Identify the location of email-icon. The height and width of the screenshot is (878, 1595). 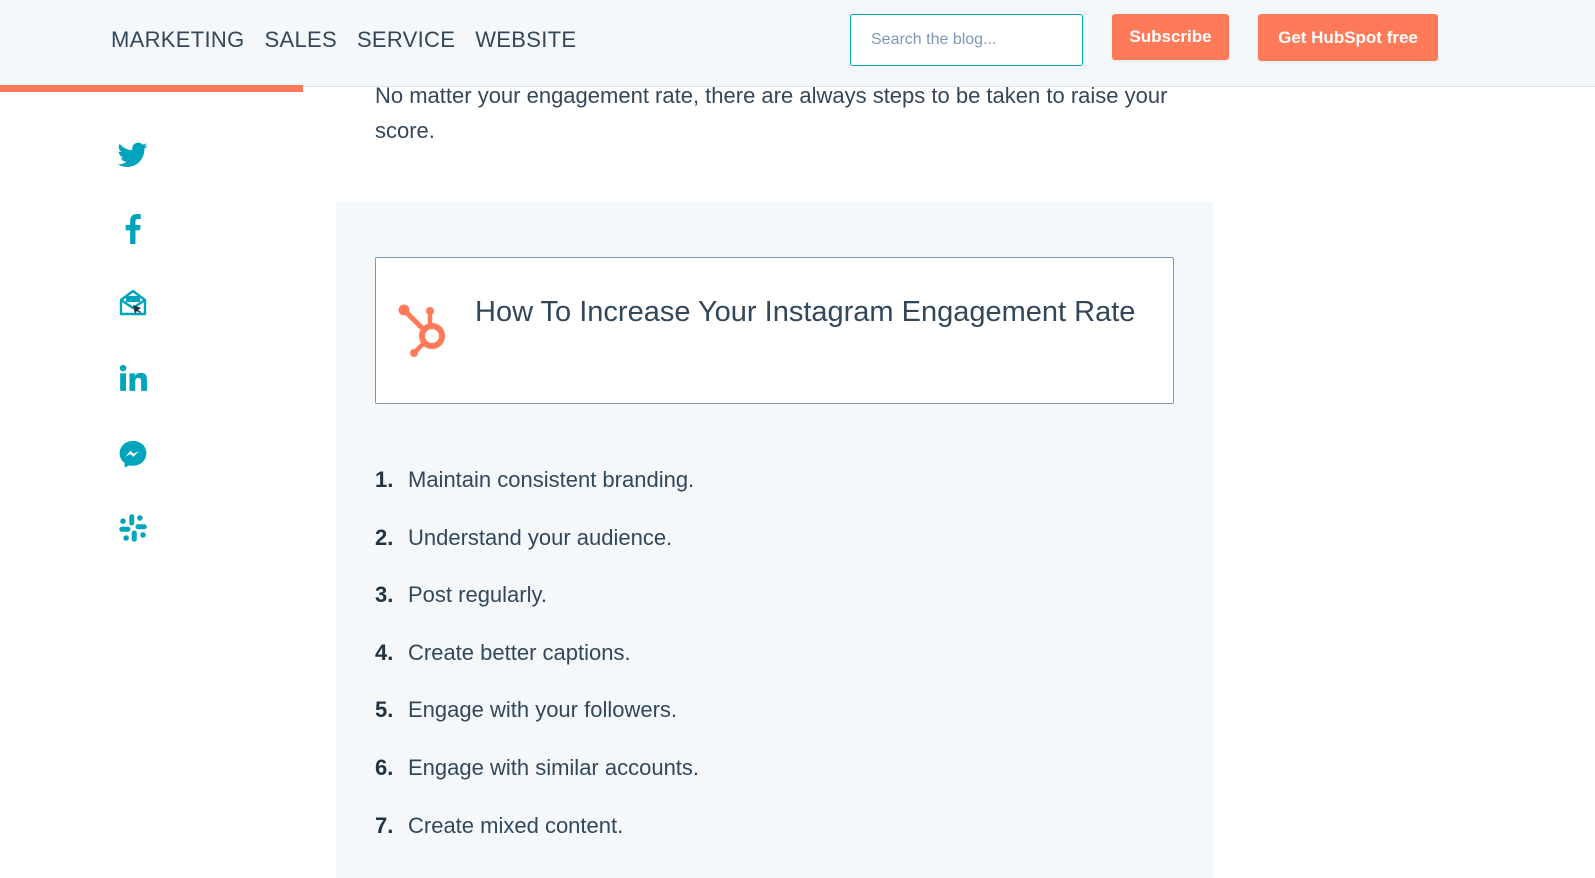
(133, 302).